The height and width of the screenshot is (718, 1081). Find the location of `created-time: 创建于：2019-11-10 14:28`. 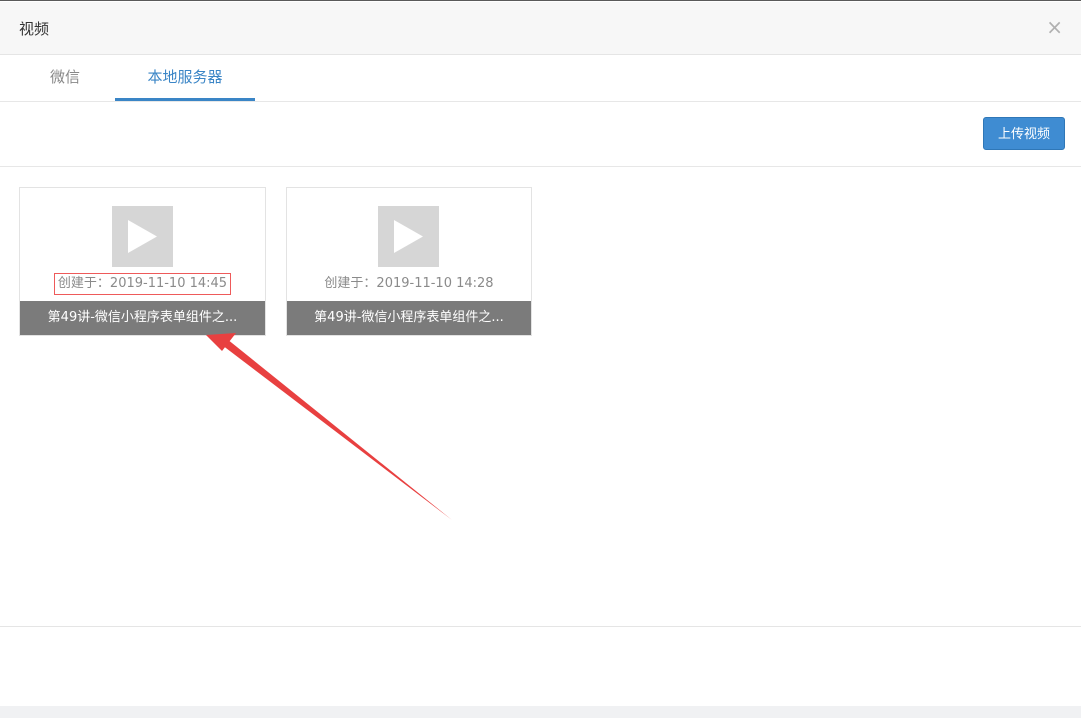

created-time: 创建于：2019-11-10 14:28 is located at coordinates (409, 284).